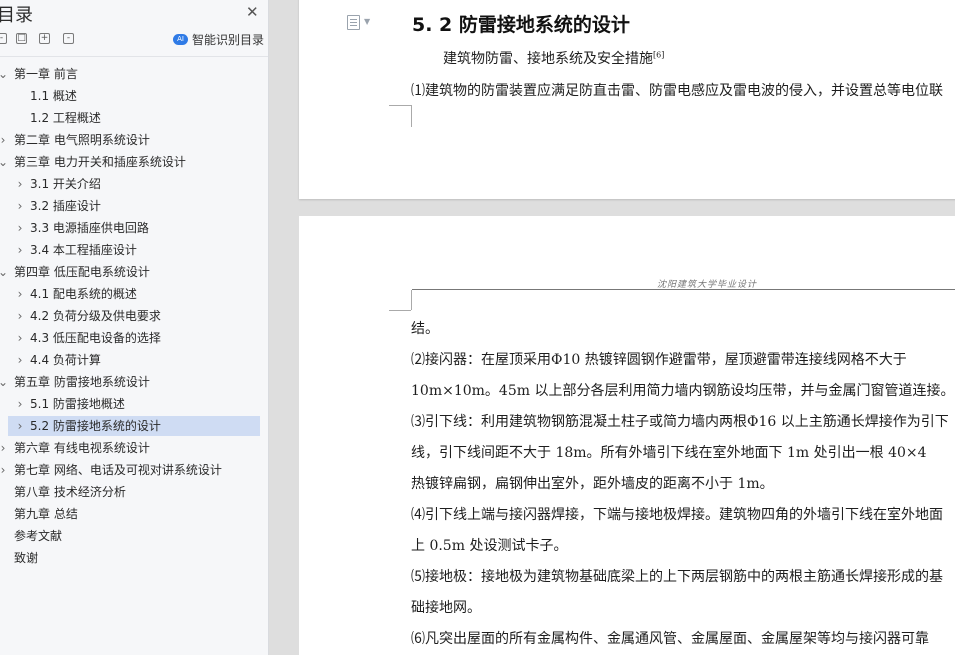 The width and height of the screenshot is (955, 655). I want to click on toc-item-label: 参考文献, so click(38, 536).